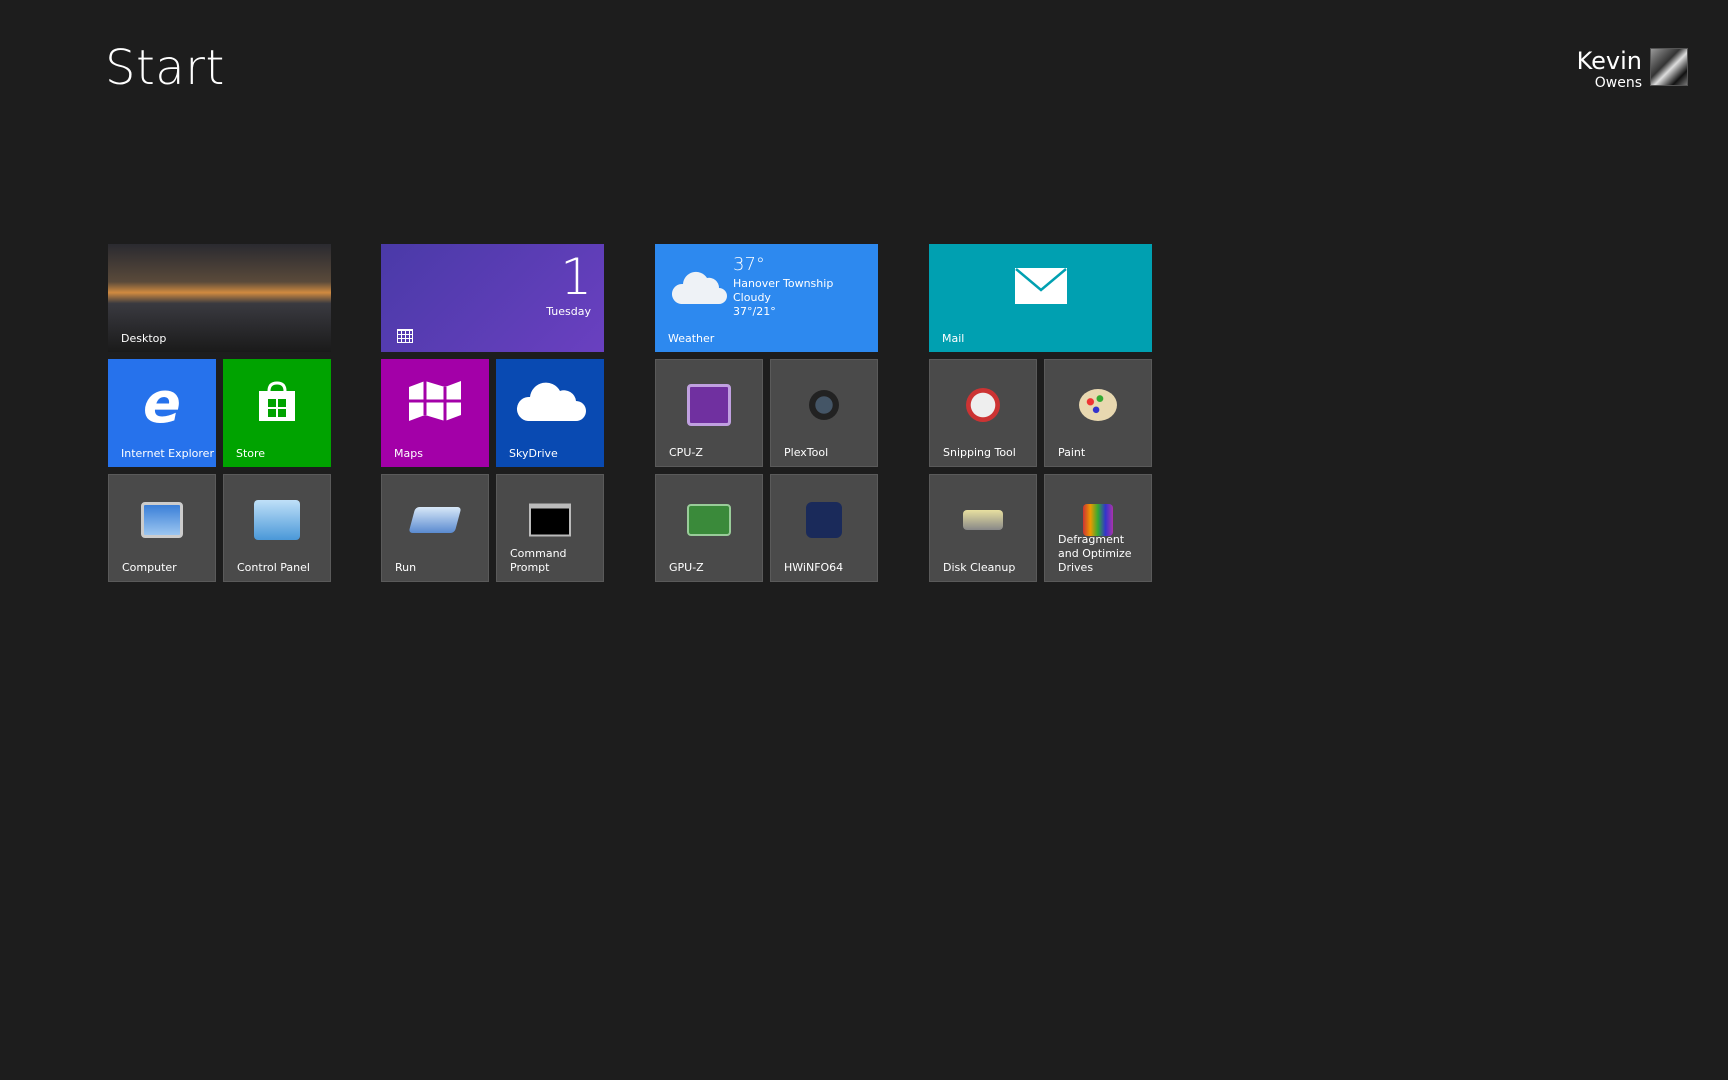 This screenshot has width=1728, height=1080. Describe the element at coordinates (167, 453) in the screenshot. I see `tile-label: Internet Explorer` at that location.